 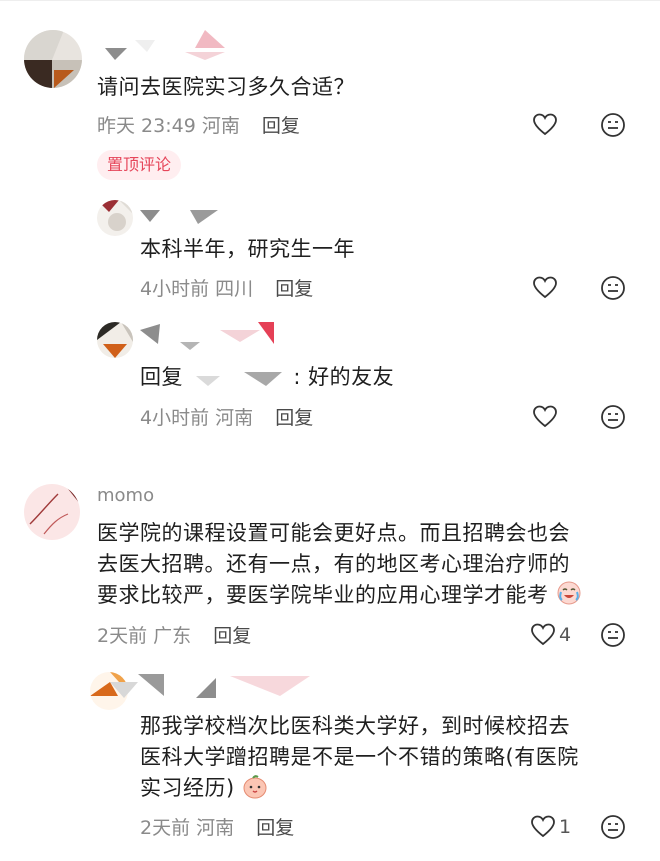 I want to click on comment-line: 医科大学蹭招聘是不是一个不错的策略(有医院, so click(x=359, y=757).